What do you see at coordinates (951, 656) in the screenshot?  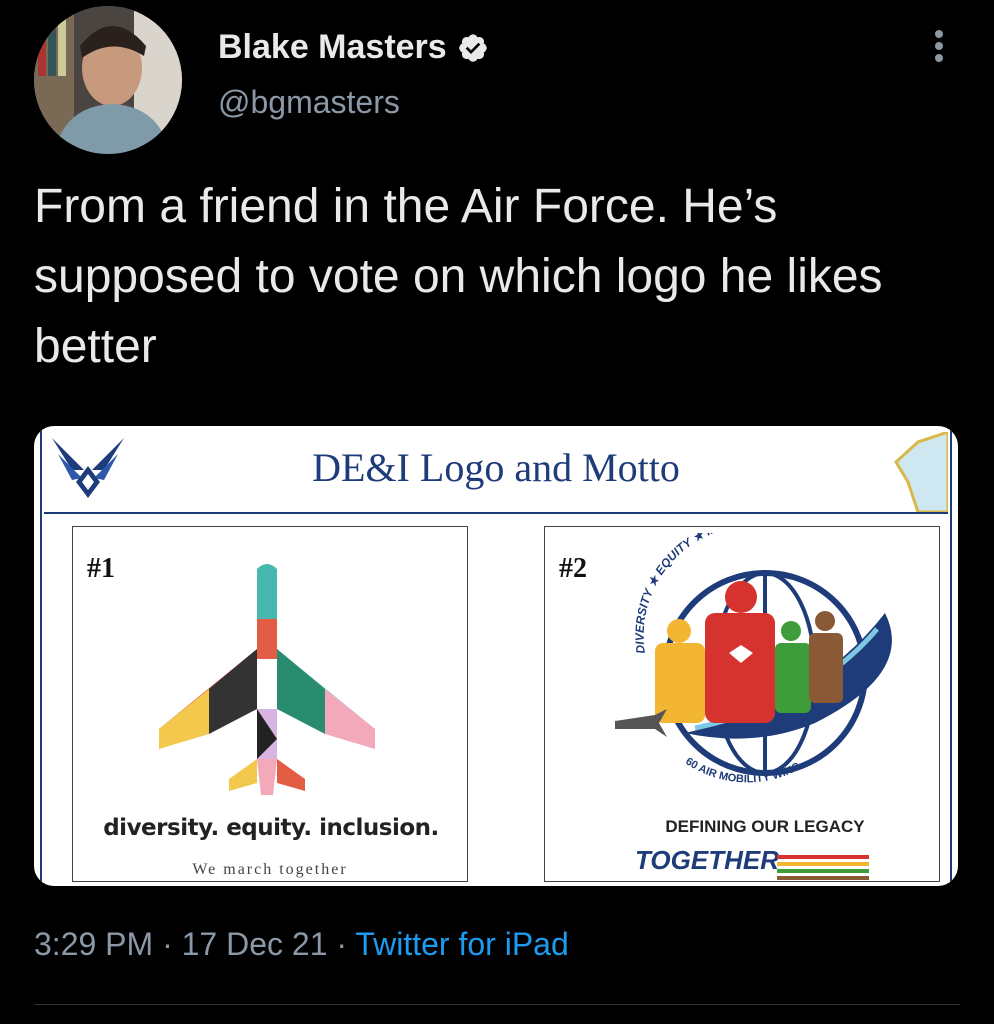 I see `slide-border-right` at bounding box center [951, 656].